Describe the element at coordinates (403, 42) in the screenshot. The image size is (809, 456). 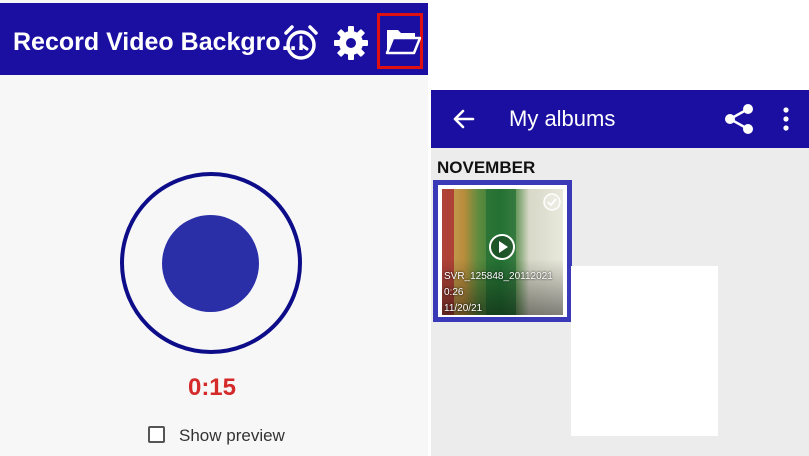
I see `folder-open-icon` at that location.